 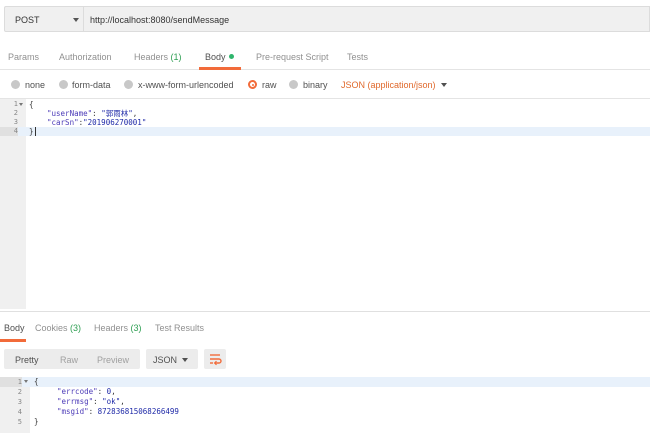 What do you see at coordinates (325, 113) in the screenshot?
I see `code-line: 2 "userName": "郭雨林",` at bounding box center [325, 113].